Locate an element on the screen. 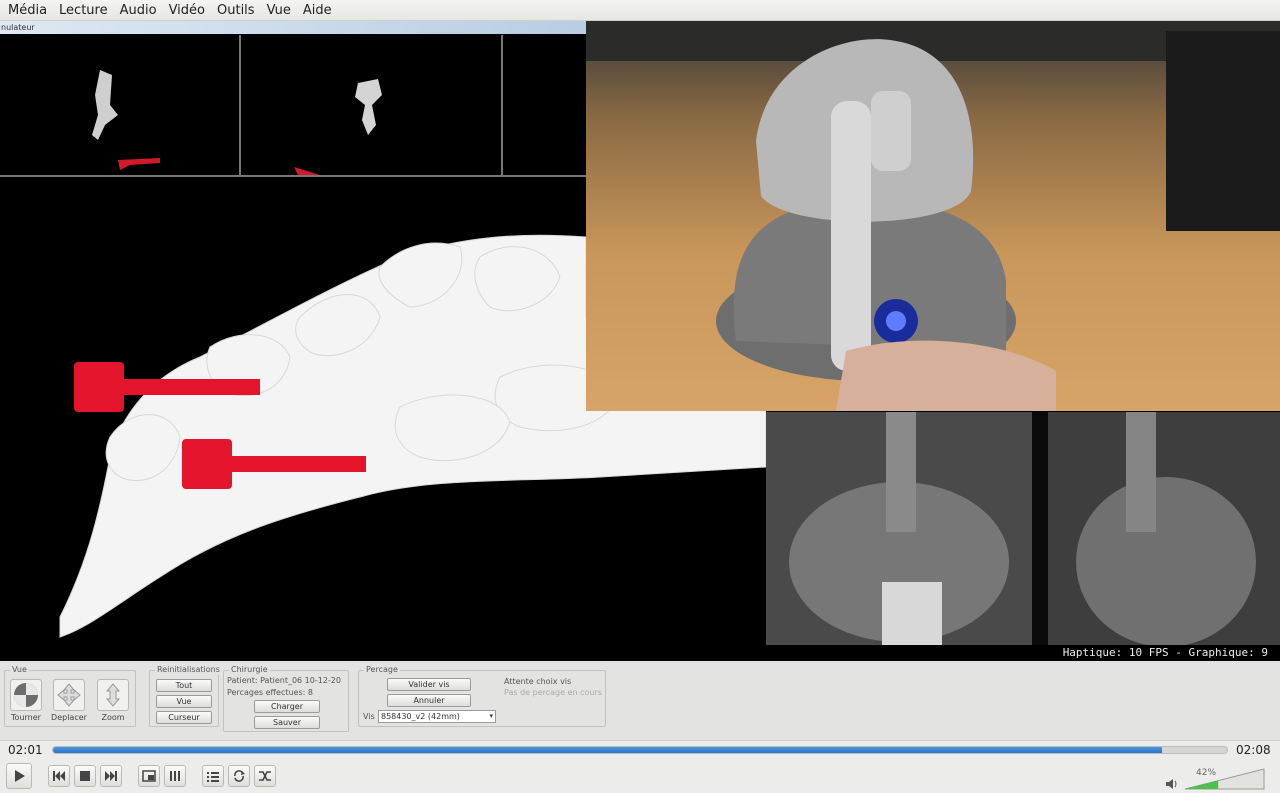 The image size is (1280, 793). menu-aide: Aide is located at coordinates (317, 10).